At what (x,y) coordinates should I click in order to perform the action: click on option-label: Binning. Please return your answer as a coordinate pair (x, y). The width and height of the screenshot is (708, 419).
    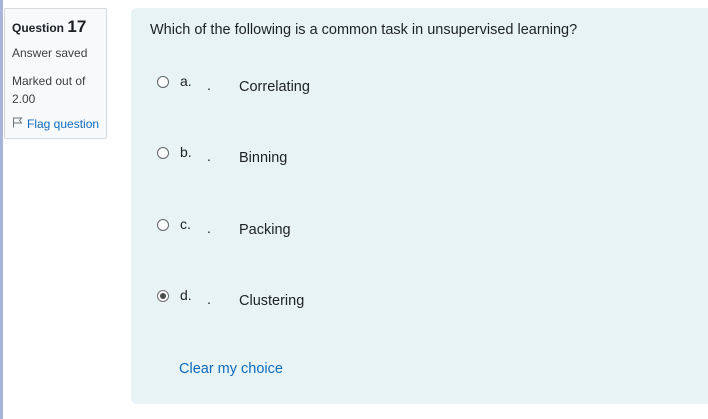
    Looking at the image, I should click on (263, 158).